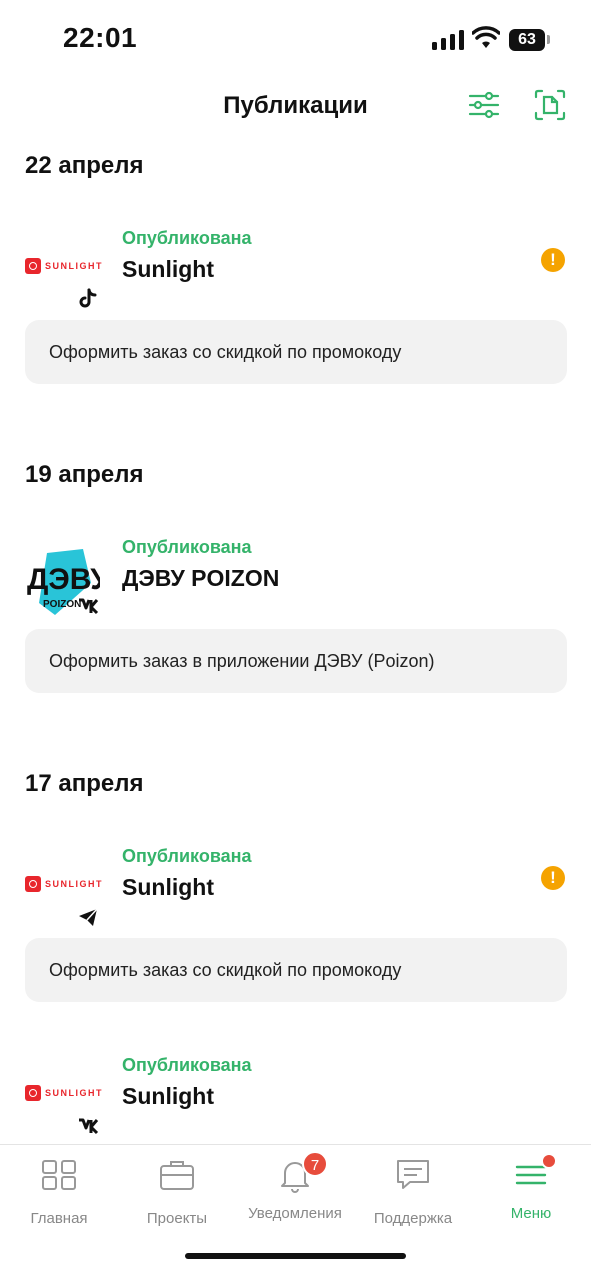 This screenshot has height=1280, width=591. Describe the element at coordinates (413, 1191) in the screenshot. I see `nav-item-support: Поддержка` at that location.